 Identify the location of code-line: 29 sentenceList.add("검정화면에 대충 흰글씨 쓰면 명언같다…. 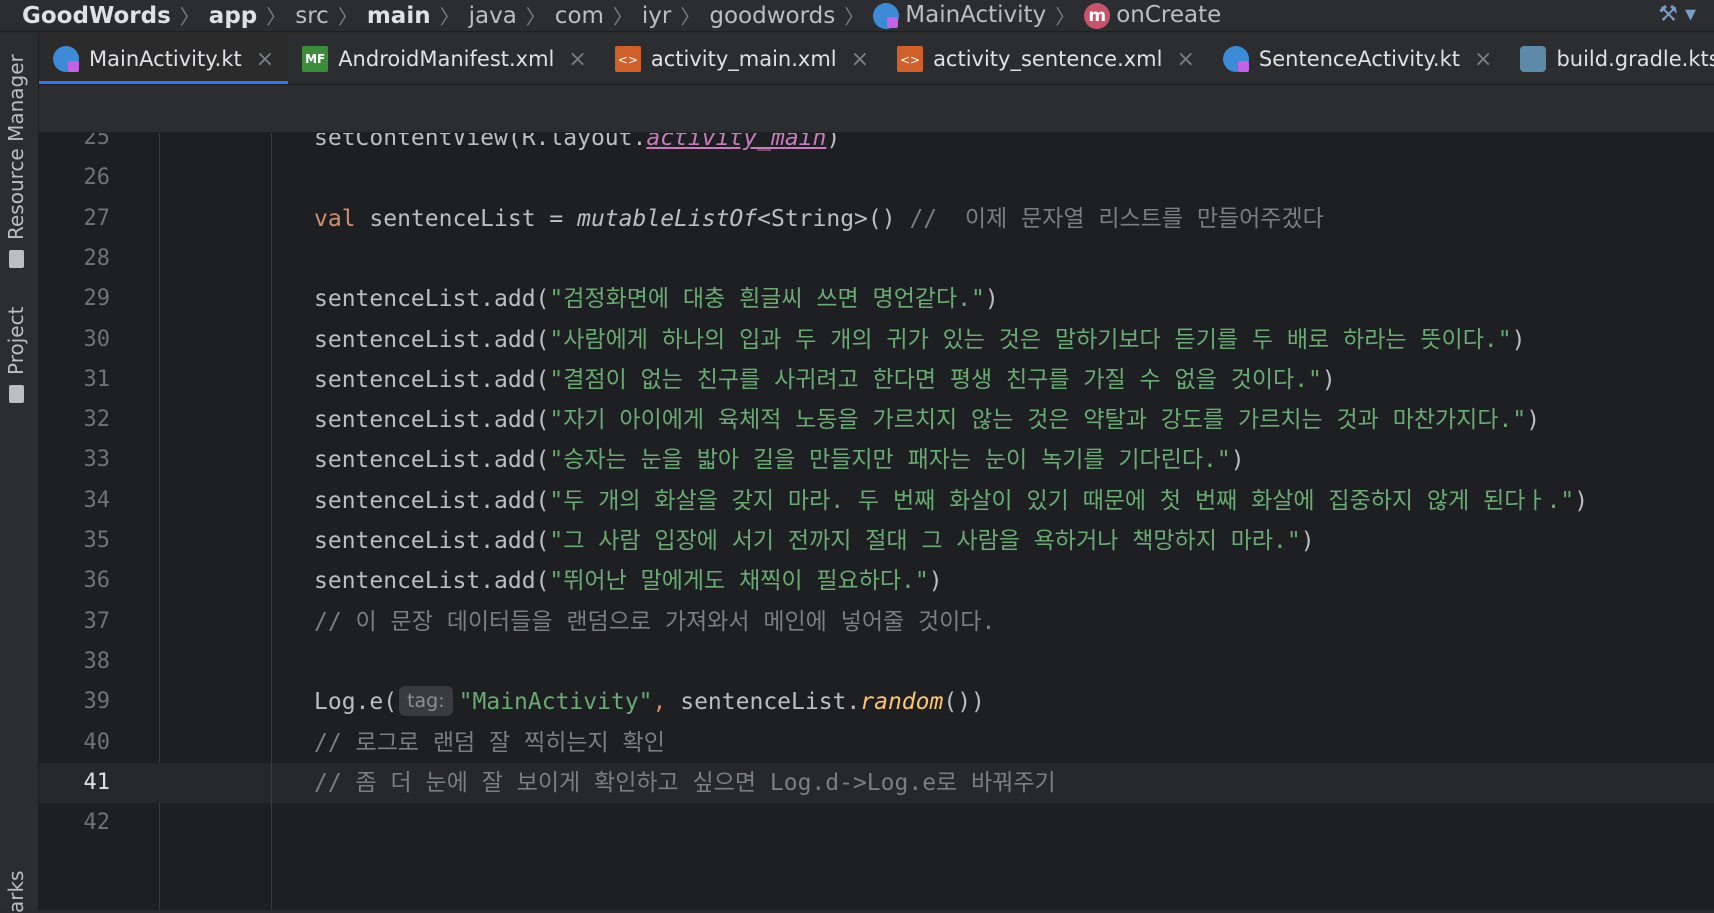
(876, 299).